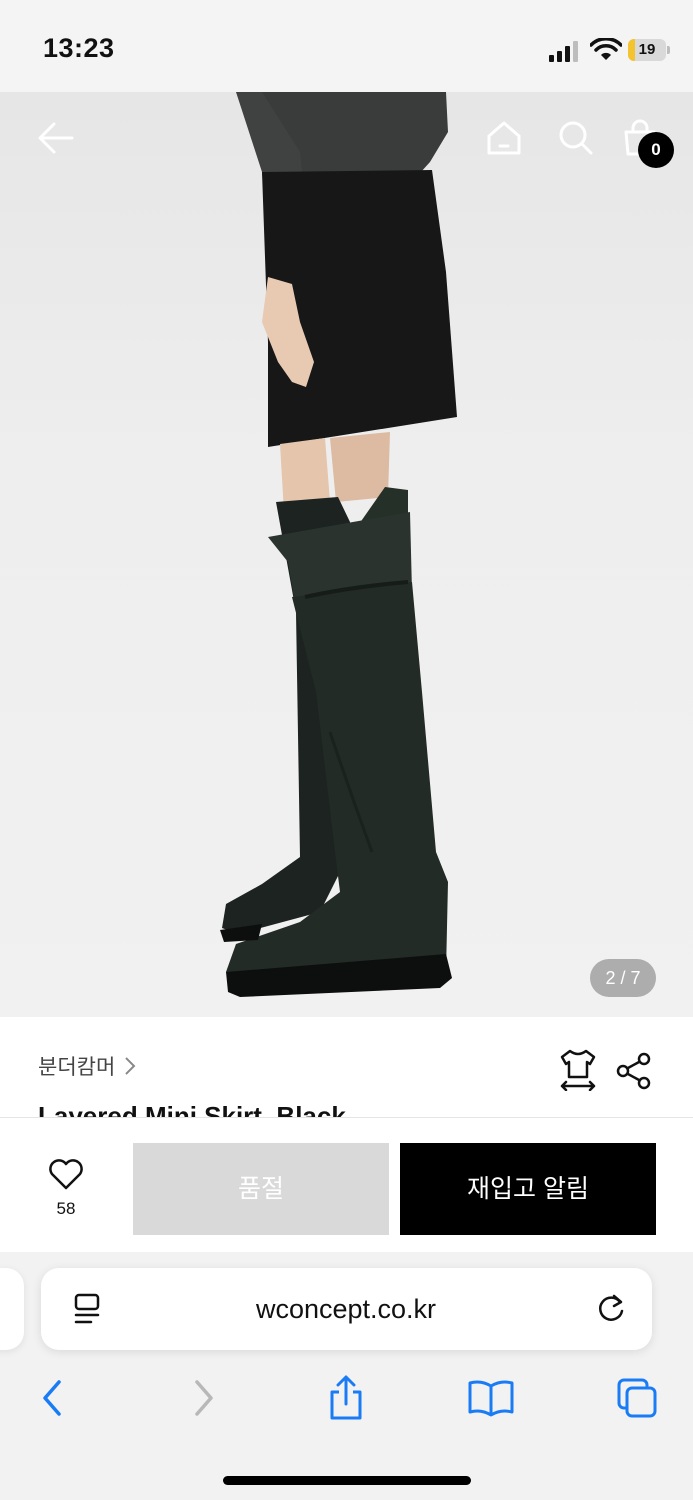 This screenshot has width=693, height=1500. I want to click on search-icon, so click(576, 138).